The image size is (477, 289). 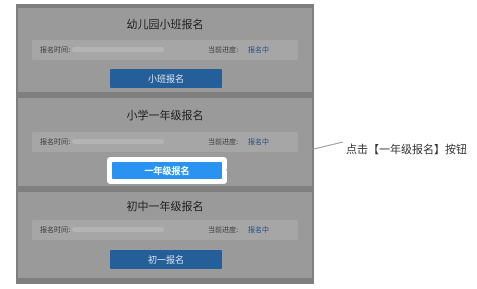 I want to click on card-title: 幼儿园小班报名, so click(x=165, y=24).